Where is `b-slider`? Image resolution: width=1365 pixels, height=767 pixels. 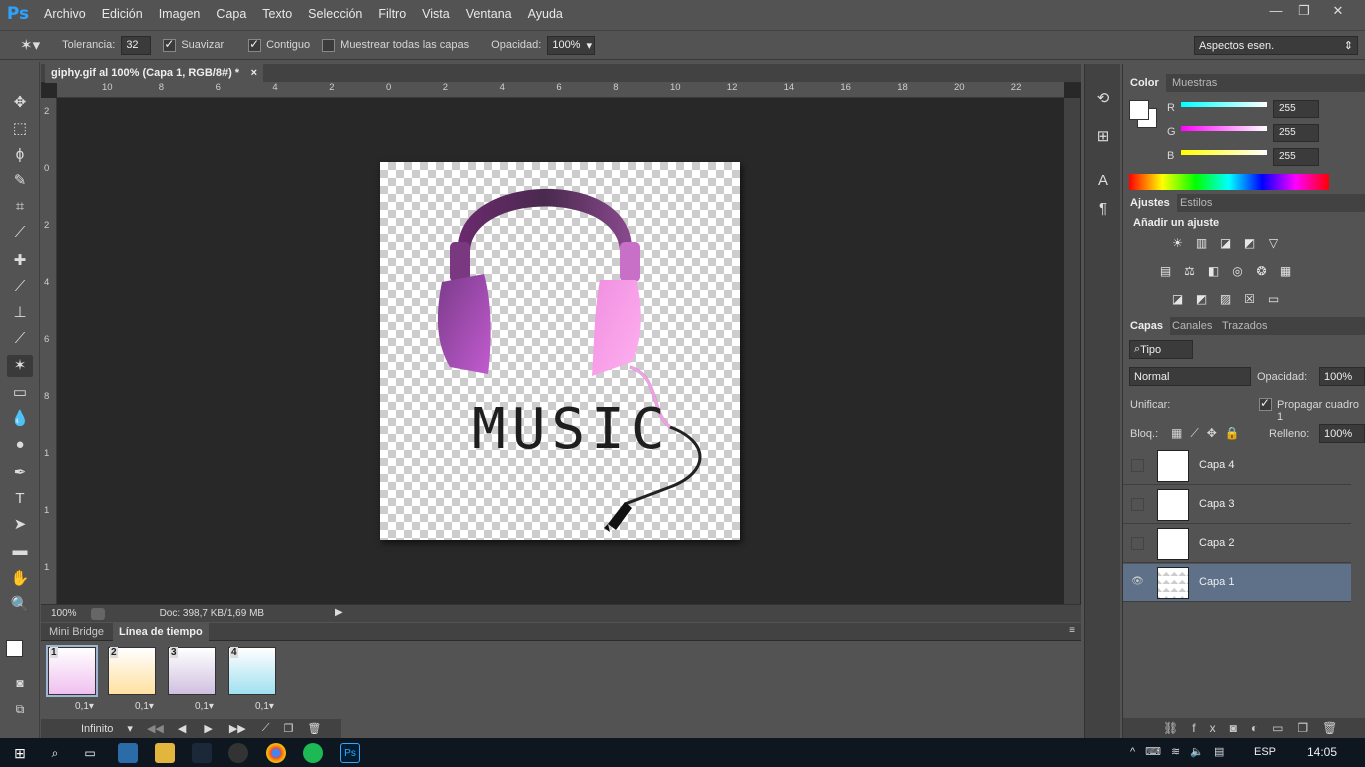 b-slider is located at coordinates (1224, 152).